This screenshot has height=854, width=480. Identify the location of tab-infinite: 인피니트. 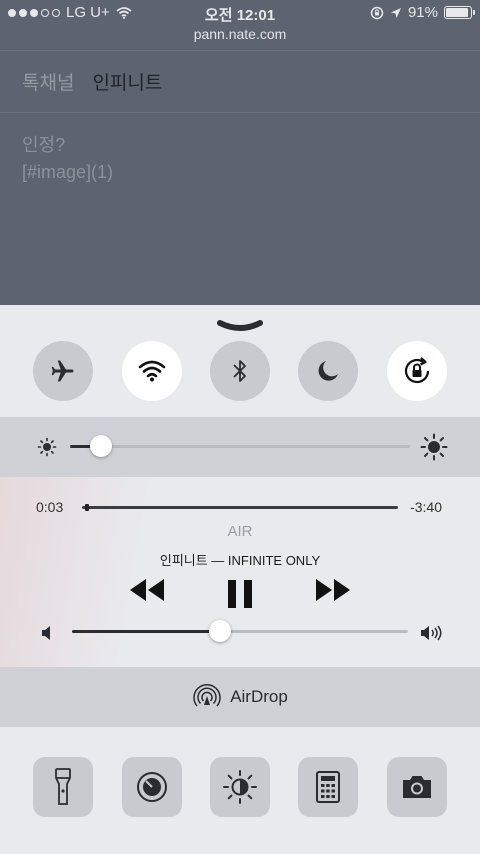
(127, 81).